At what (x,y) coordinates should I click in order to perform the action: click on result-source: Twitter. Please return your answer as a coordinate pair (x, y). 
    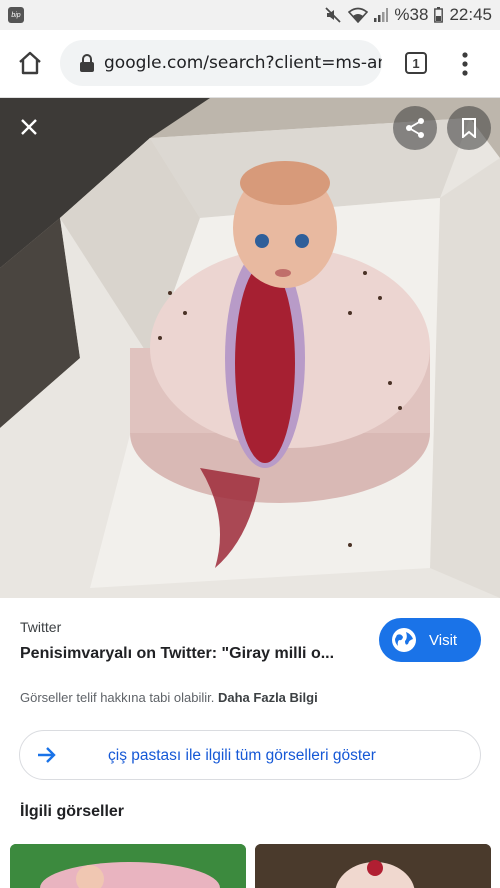
    Looking at the image, I should click on (41, 627).